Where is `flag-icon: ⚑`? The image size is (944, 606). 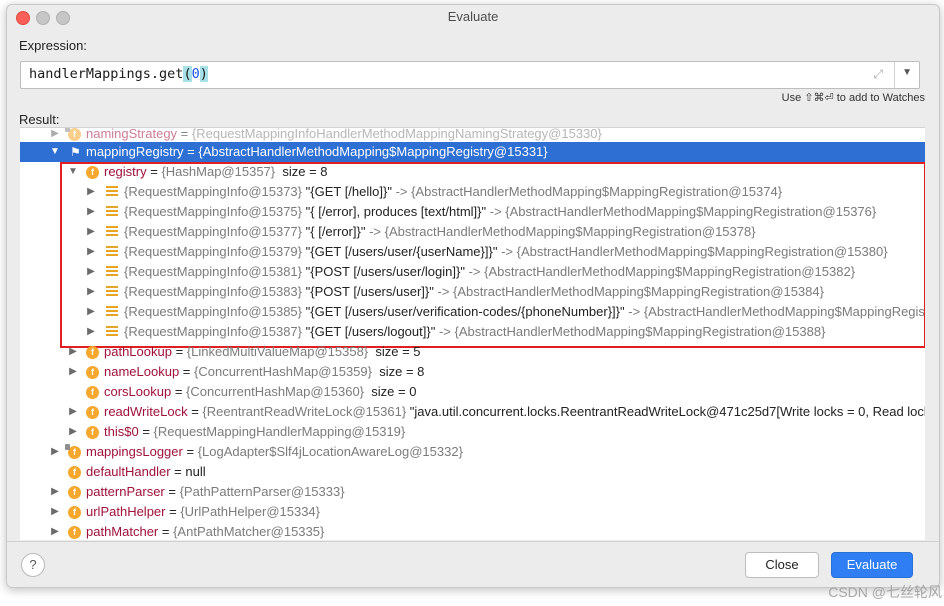
flag-icon: ⚑ is located at coordinates (75, 152).